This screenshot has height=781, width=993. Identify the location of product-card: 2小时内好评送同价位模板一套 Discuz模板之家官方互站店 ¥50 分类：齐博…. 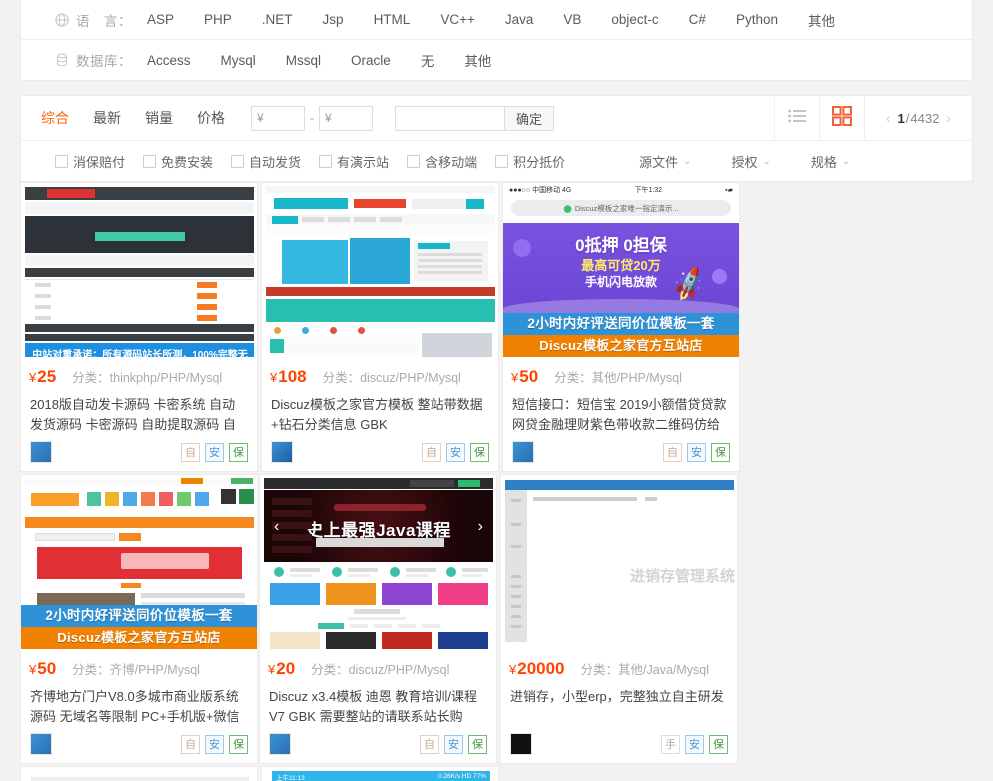
(139, 619).